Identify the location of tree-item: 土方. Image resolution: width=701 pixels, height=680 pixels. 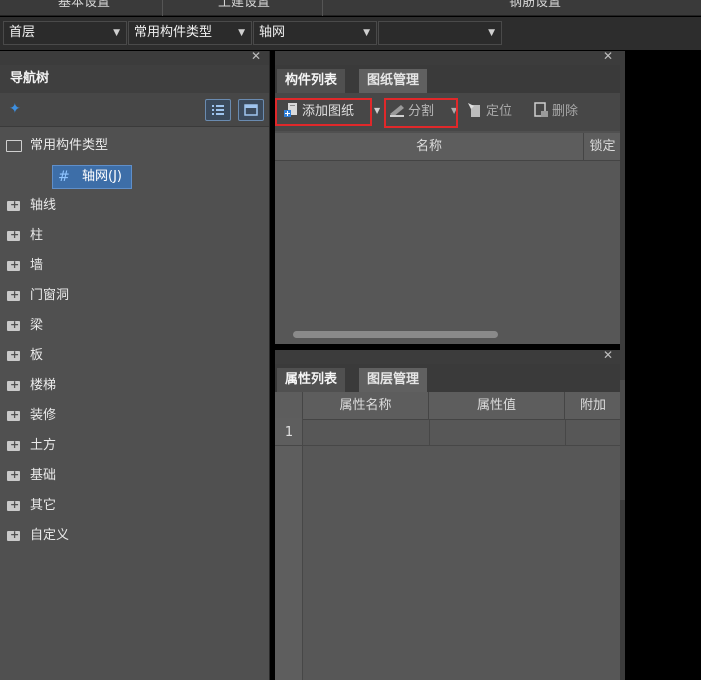
(130, 445).